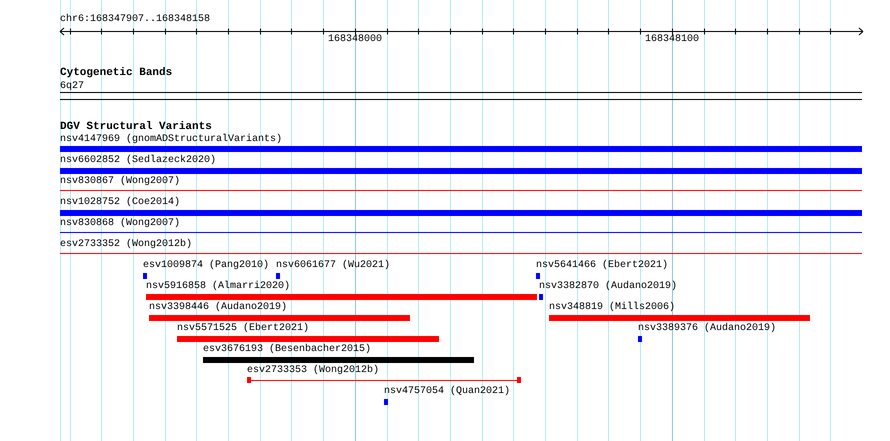 This screenshot has width=890, height=441. Describe the element at coordinates (608, 286) in the screenshot. I see `feature-label: nsv3382870 (Audano2019)` at that location.